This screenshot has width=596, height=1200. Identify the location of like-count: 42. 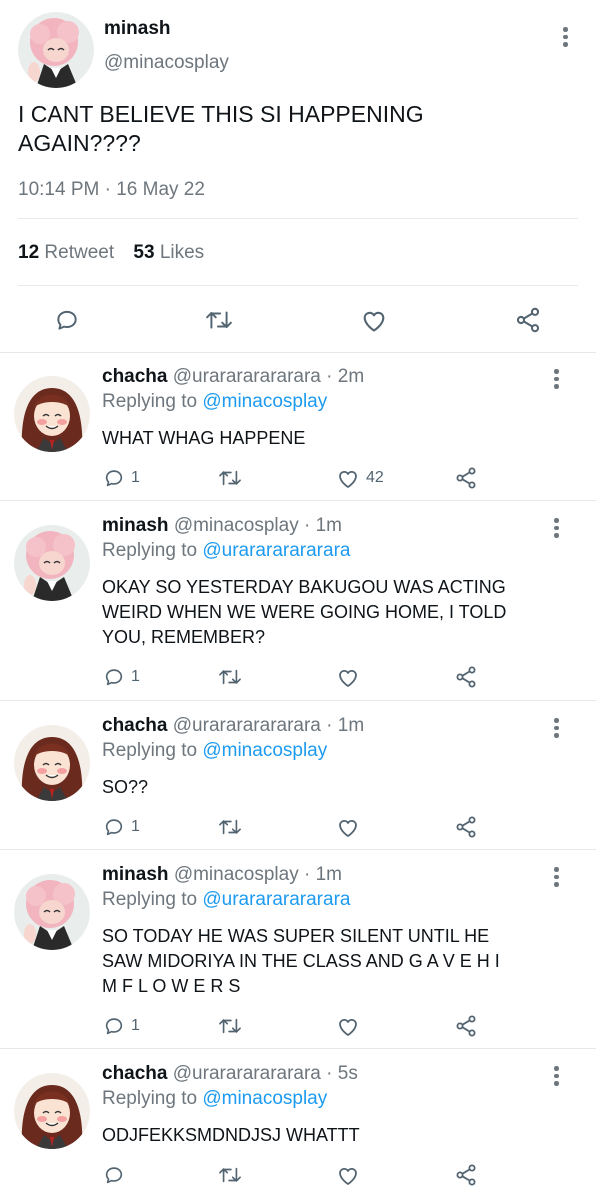
(375, 477).